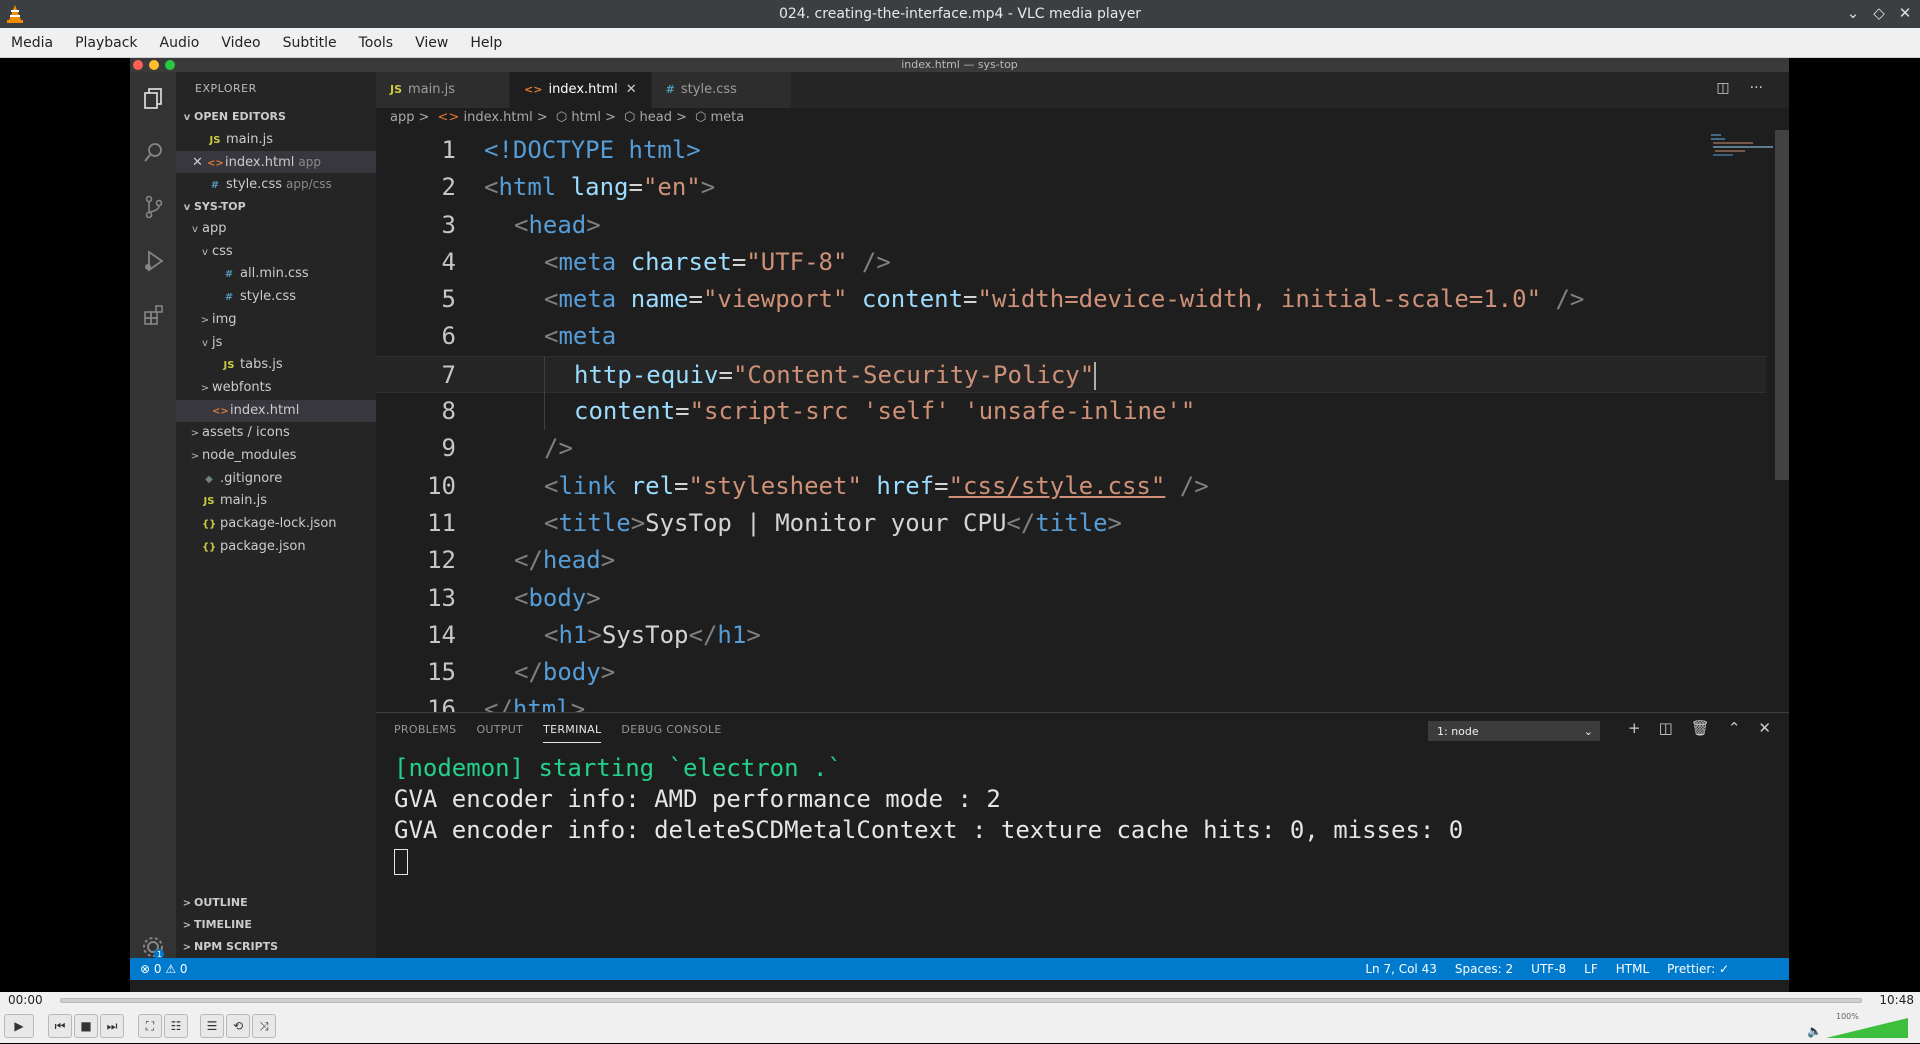 Image resolution: width=1920 pixels, height=1044 pixels. Describe the element at coordinates (154, 153) in the screenshot. I see `search-icon` at that location.